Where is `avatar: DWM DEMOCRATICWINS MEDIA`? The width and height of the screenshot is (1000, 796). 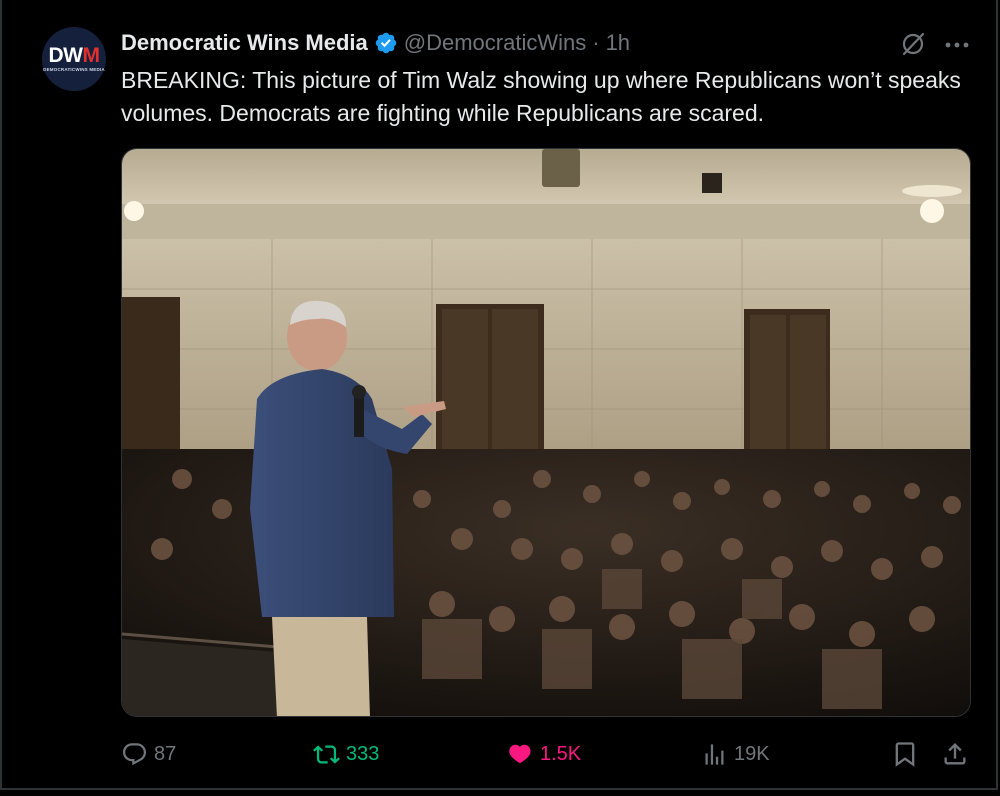 avatar: DWM DEMOCRATICWINS MEDIA is located at coordinates (74, 59).